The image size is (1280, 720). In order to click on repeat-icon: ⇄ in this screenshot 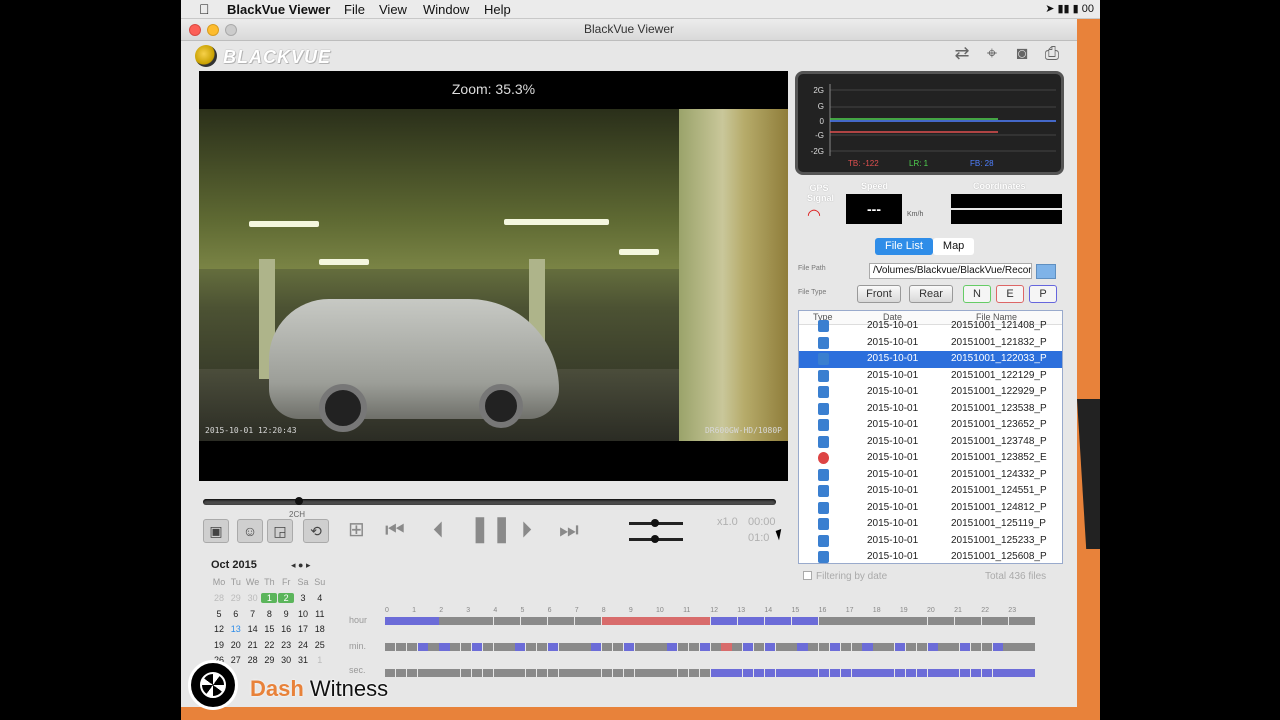, I will do `click(962, 54)`.